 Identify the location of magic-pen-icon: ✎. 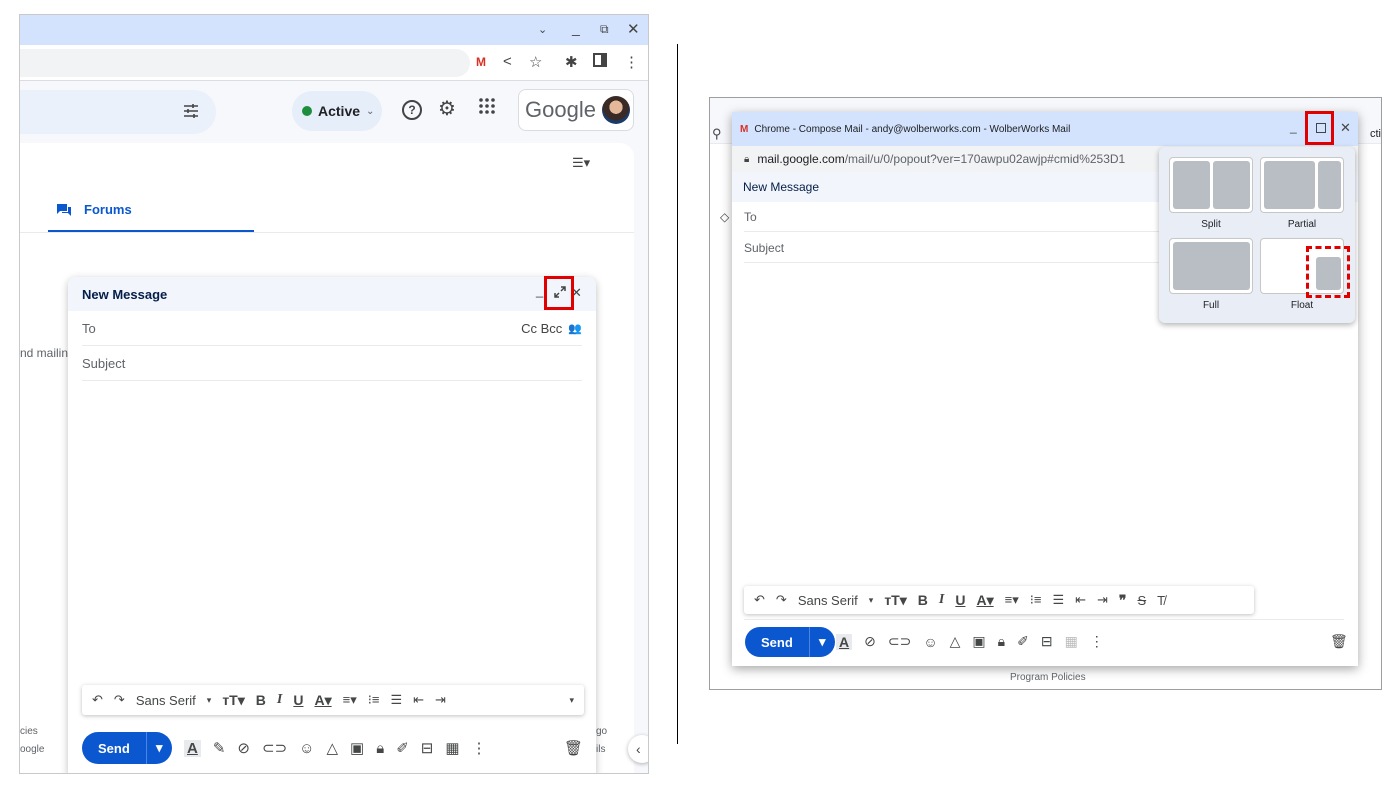
(219, 748).